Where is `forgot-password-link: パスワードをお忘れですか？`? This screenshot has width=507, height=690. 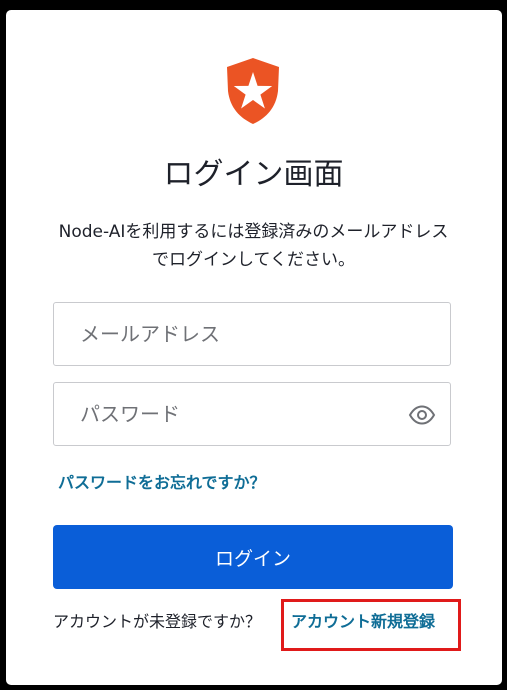
forgot-password-link: パスワードをお忘れですか？ is located at coordinates (162, 481).